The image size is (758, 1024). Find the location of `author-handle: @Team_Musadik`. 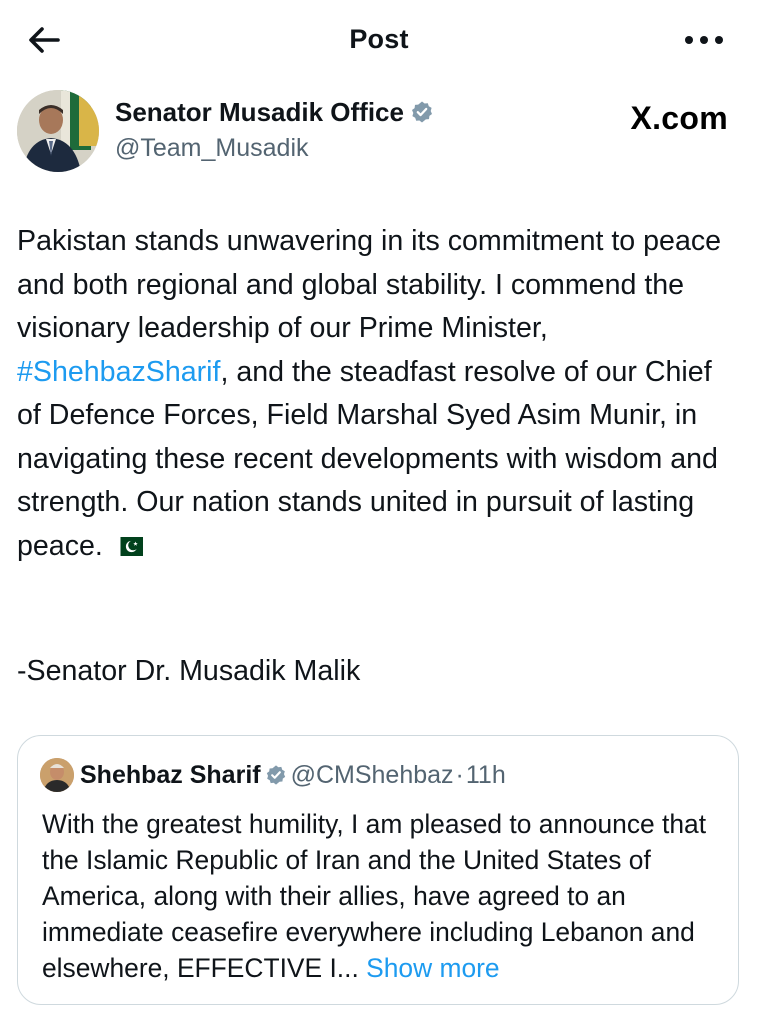

author-handle: @Team_Musadik is located at coordinates (212, 148).